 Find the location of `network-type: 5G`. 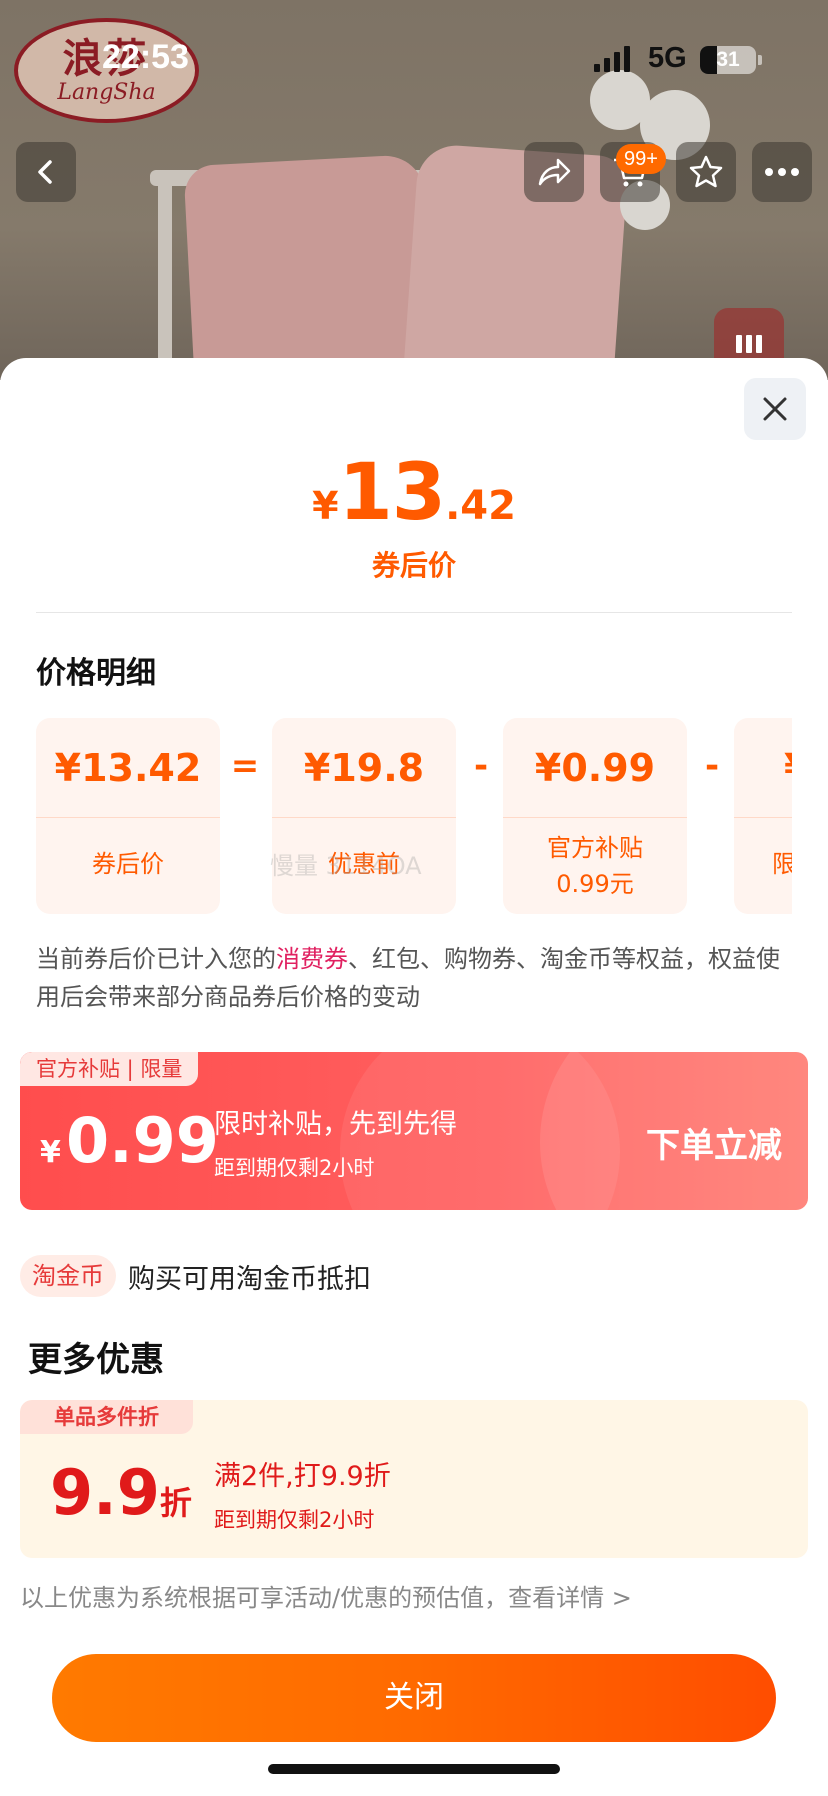

network-type: 5G is located at coordinates (667, 58).